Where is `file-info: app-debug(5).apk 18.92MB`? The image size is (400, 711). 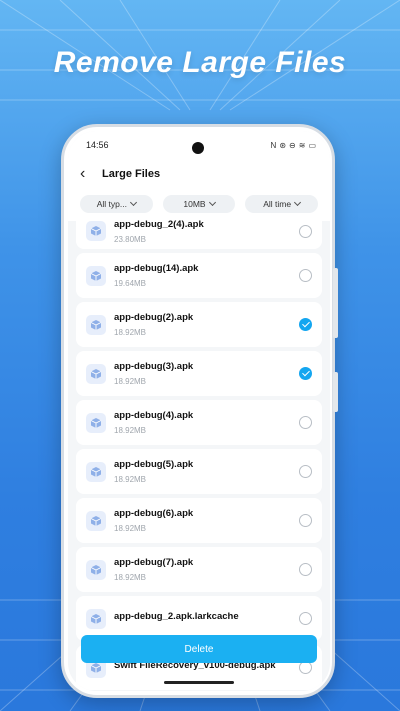 file-info: app-debug(5).apk 18.92MB is located at coordinates (206, 471).